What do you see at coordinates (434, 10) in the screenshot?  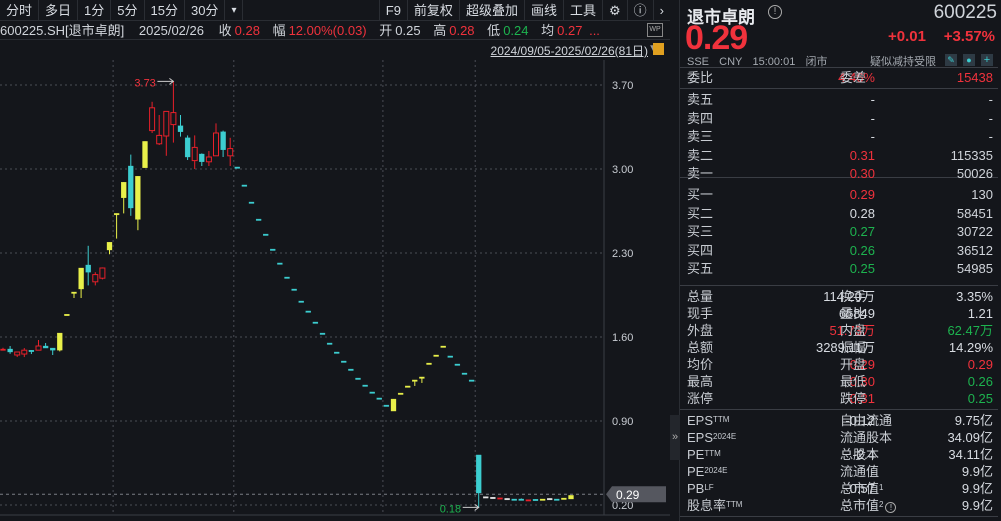 I see `adjust-forward-button: 前复权` at bounding box center [434, 10].